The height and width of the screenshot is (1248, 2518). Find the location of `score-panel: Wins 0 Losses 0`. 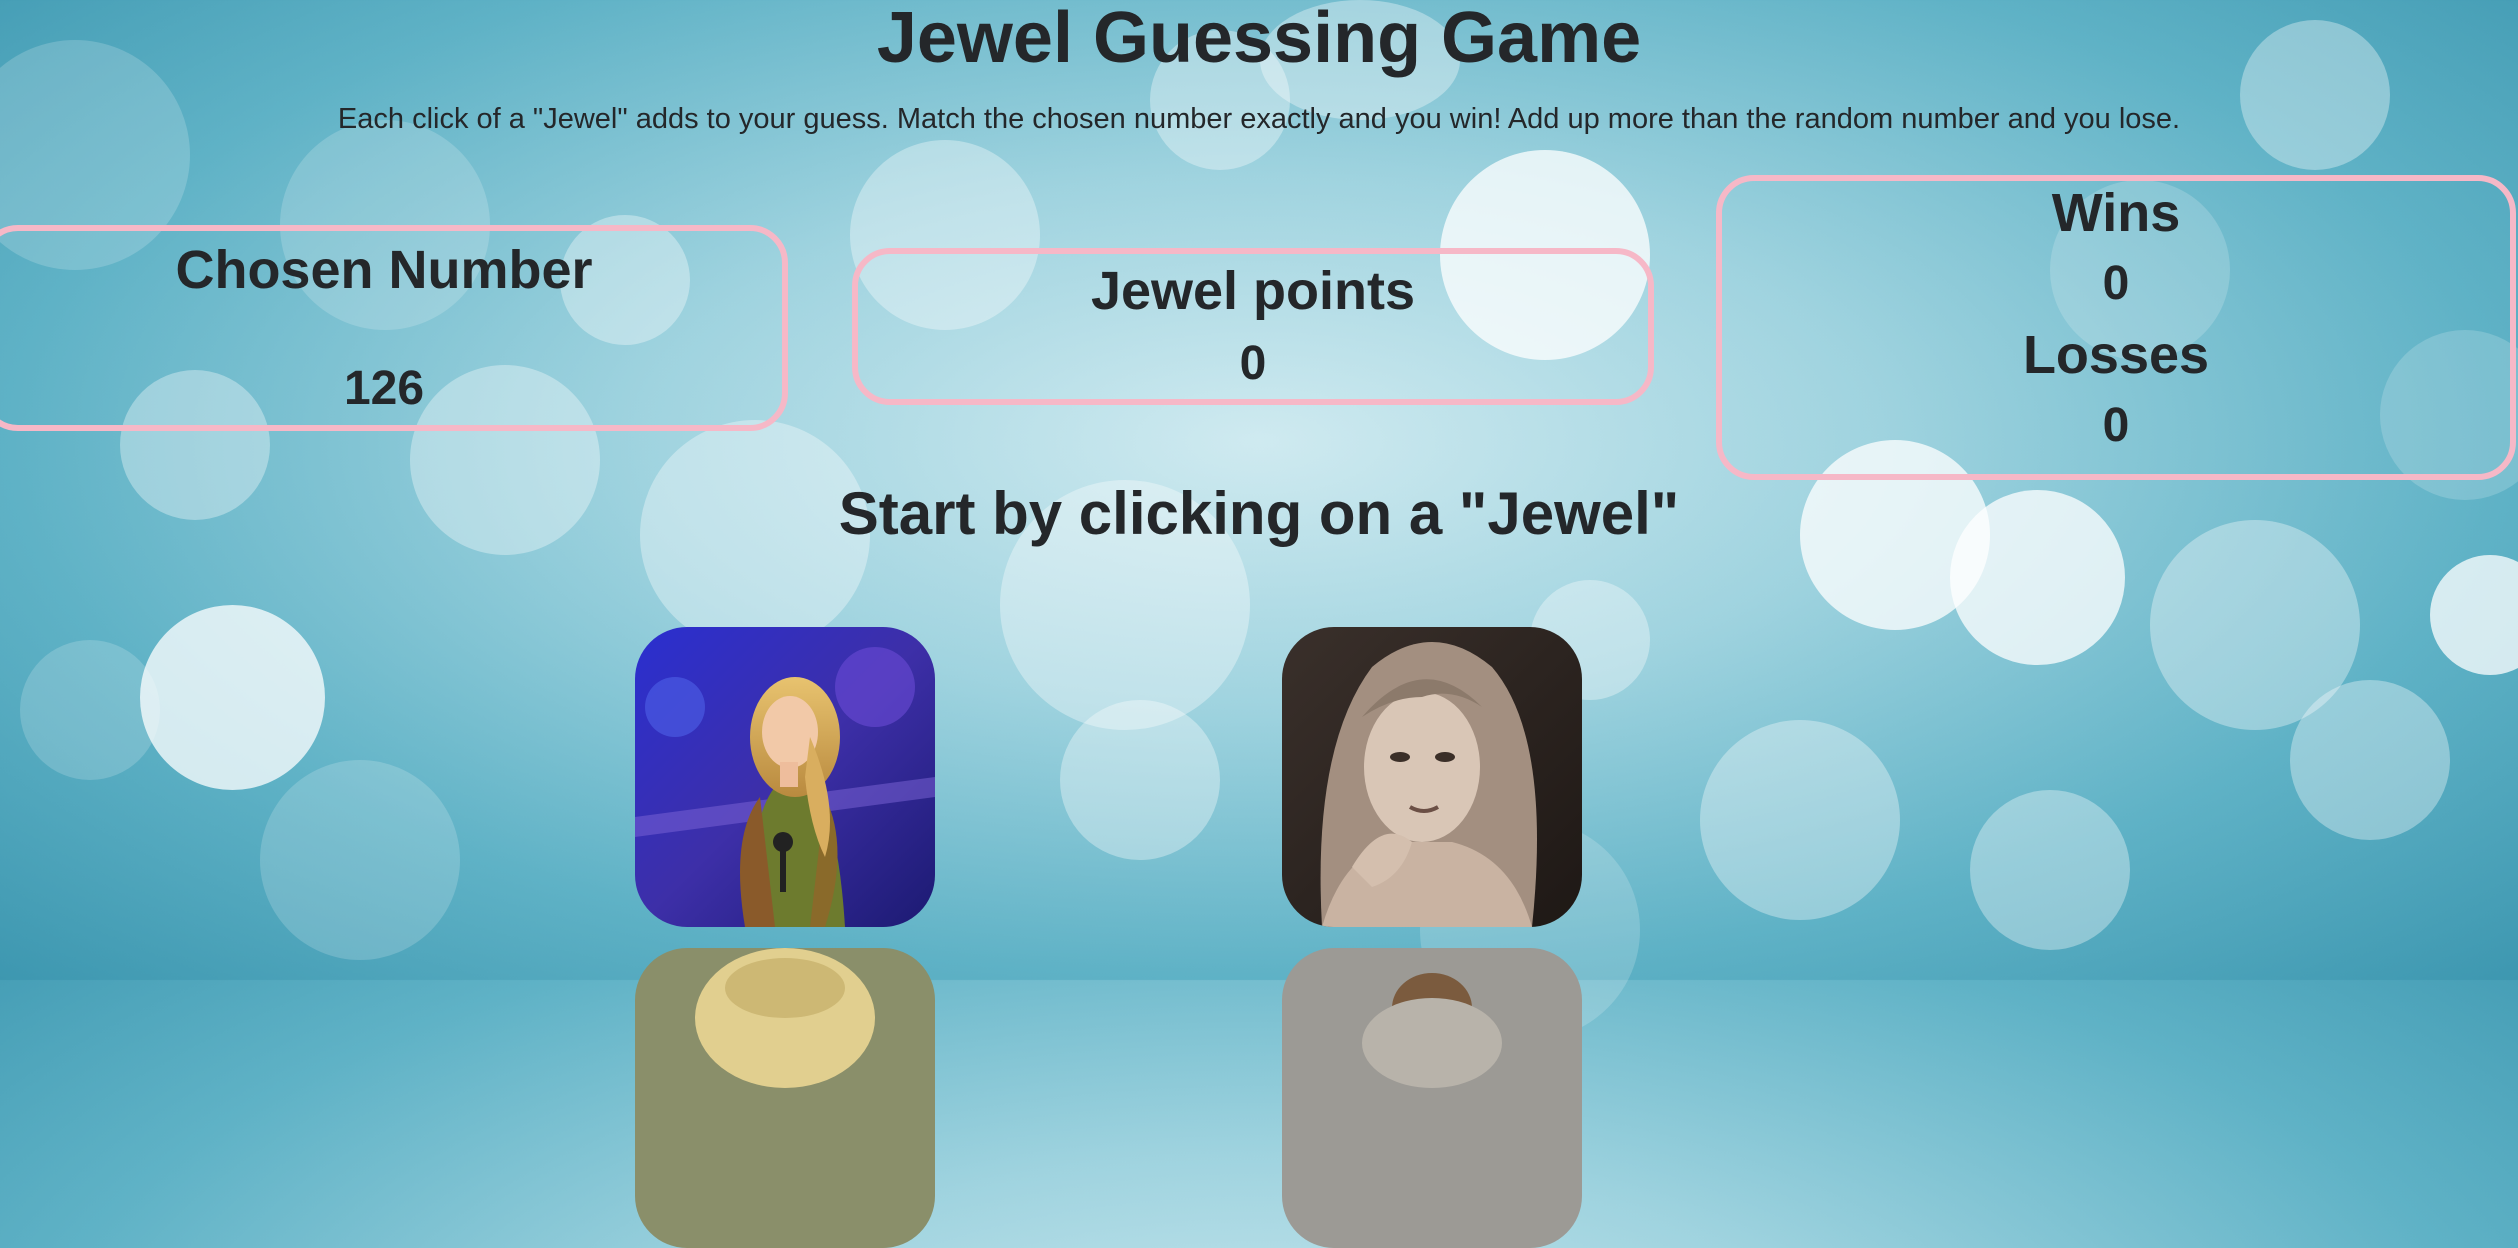

score-panel: Wins 0 Losses 0 is located at coordinates (2116, 327).